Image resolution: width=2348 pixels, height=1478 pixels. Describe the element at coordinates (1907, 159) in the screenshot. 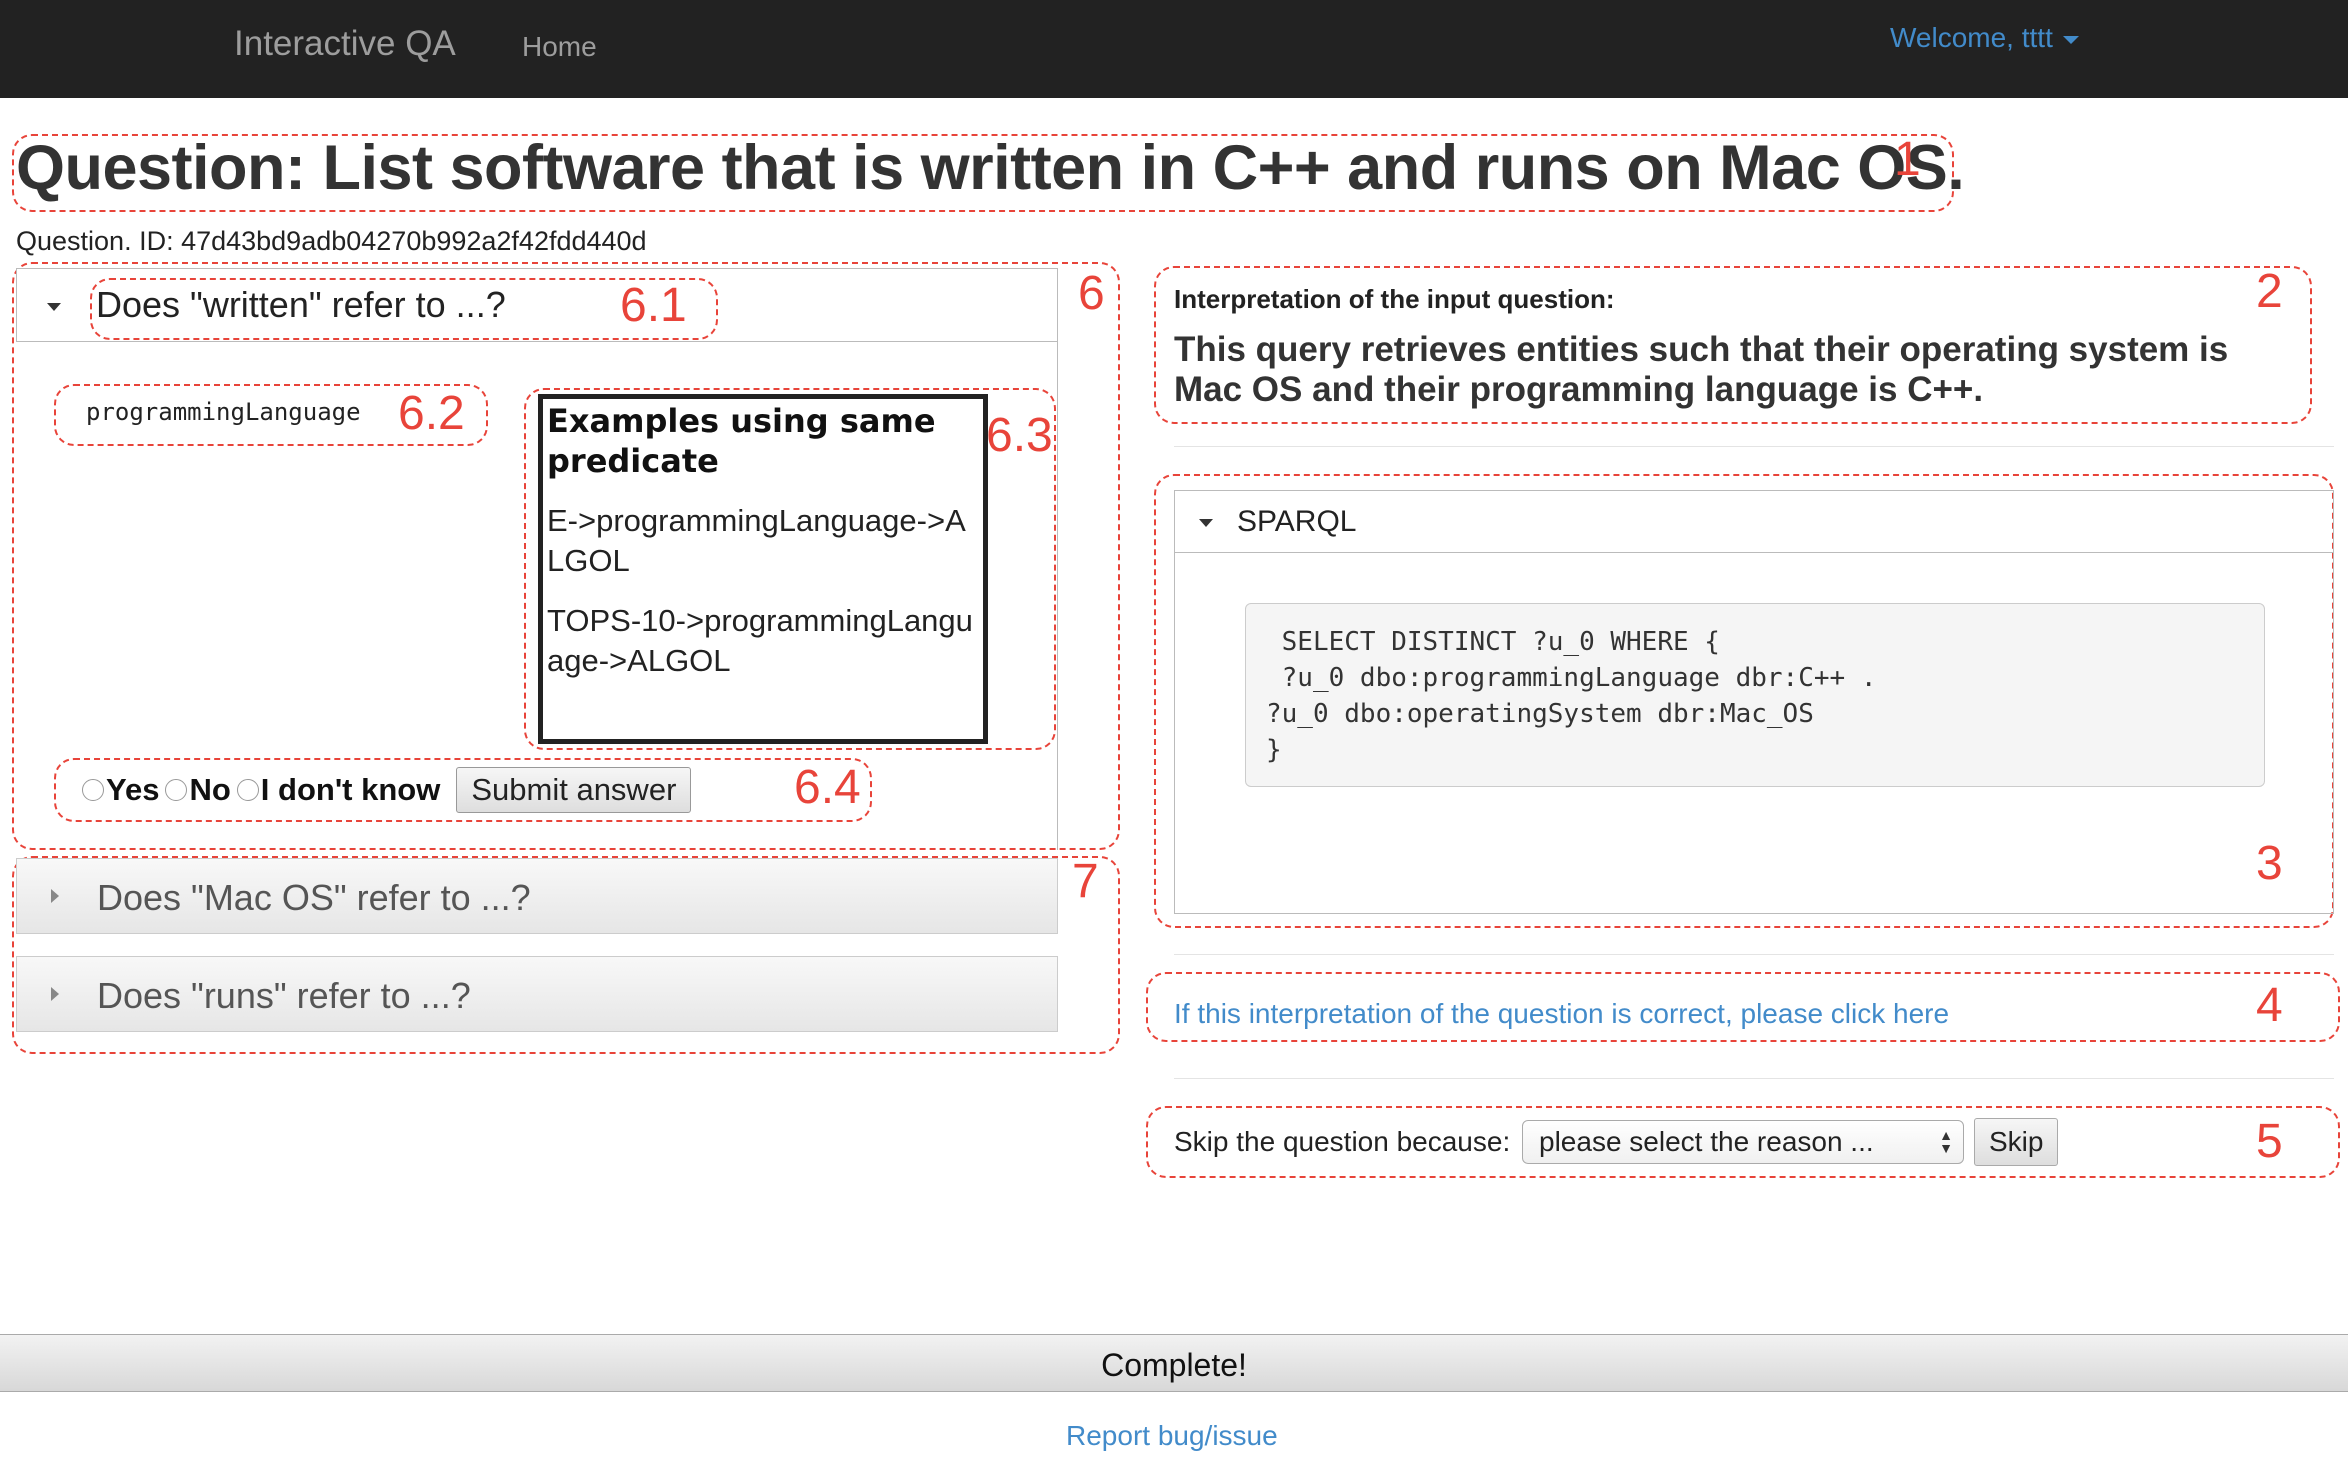

I see `annotation-number-1: 1` at that location.